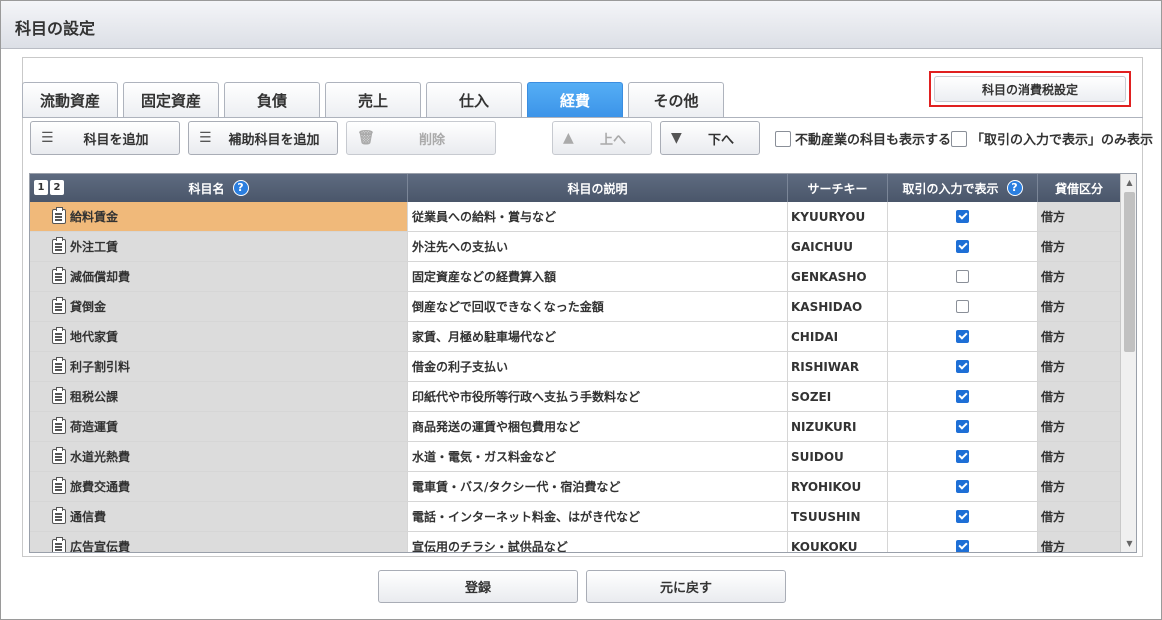 This screenshot has height=620, width=1162. I want to click on search-key-cell: KOUKOKU, so click(838, 542).